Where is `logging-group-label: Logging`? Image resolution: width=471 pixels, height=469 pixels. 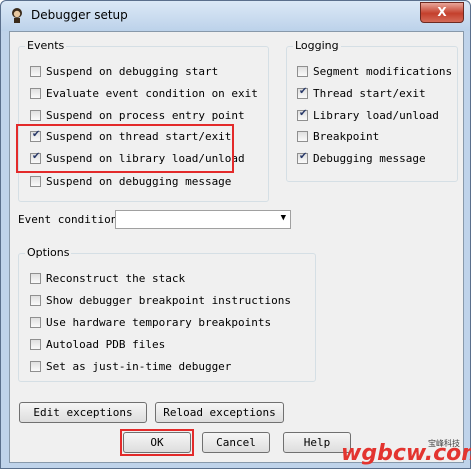
logging-group-label: Logging is located at coordinates (317, 45).